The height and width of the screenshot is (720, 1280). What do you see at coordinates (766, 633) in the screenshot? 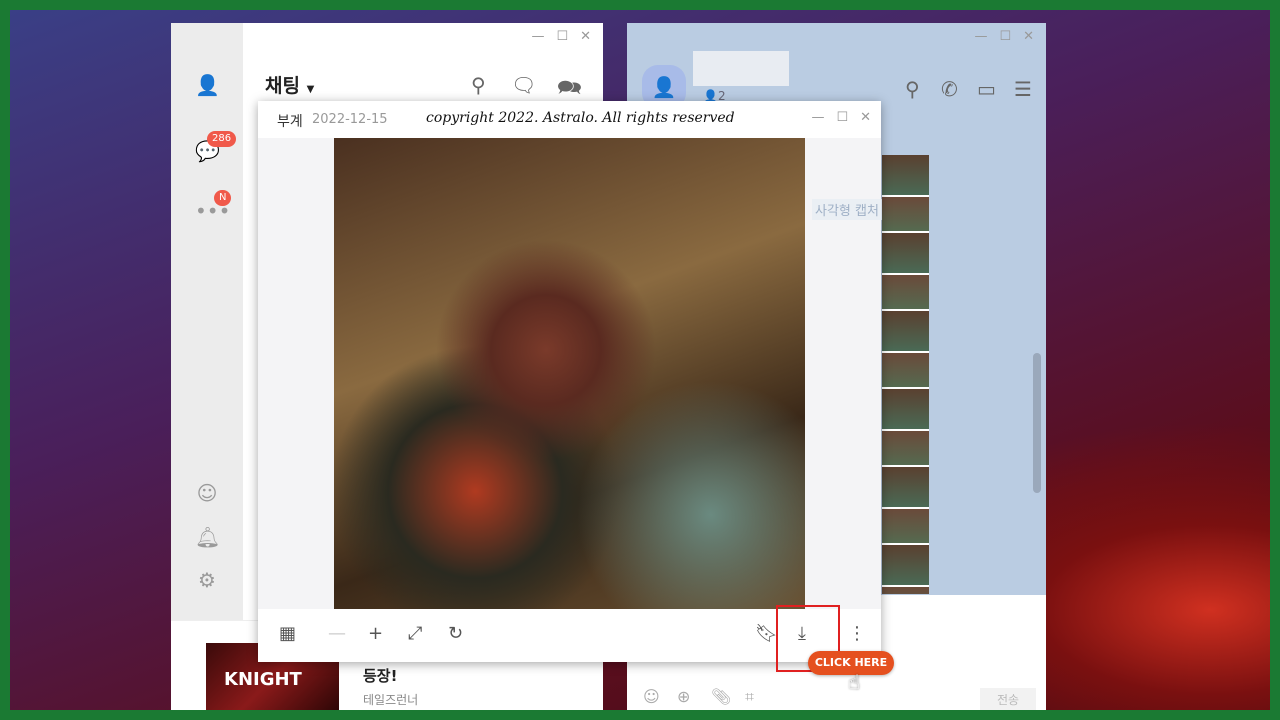
I see `bookmark-icon: 🔖︎` at bounding box center [766, 633].